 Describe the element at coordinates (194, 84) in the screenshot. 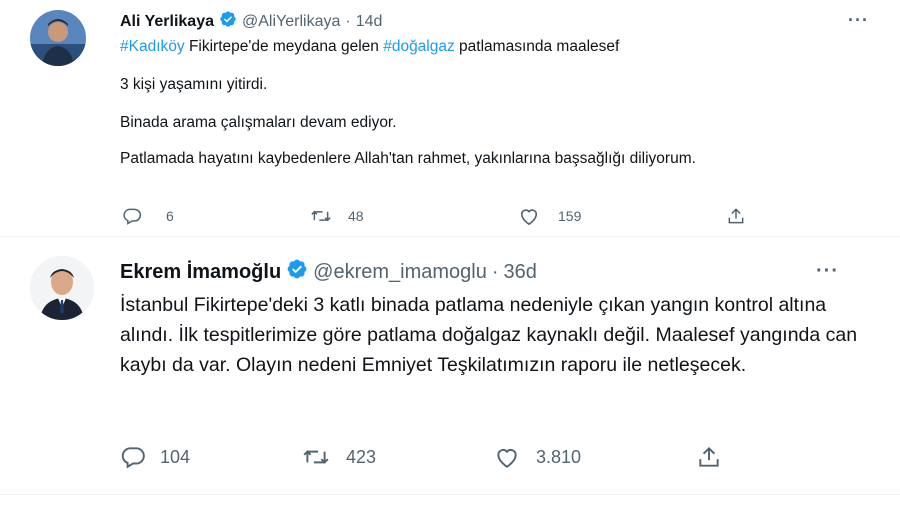

I see `tweet-paragraph: 3 kişi yaşamını yitirdi.` at that location.